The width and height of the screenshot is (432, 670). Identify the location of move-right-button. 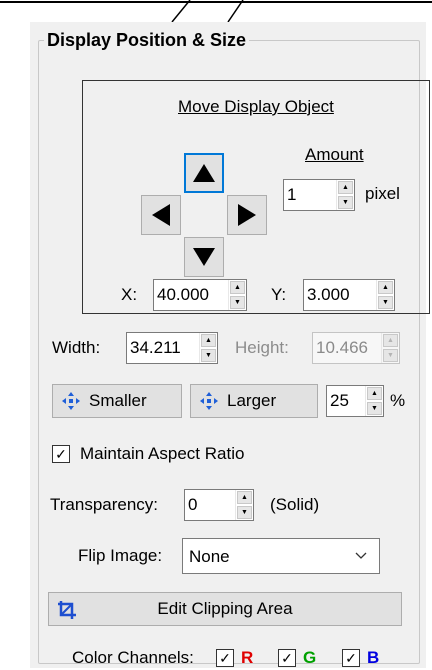
(247, 215).